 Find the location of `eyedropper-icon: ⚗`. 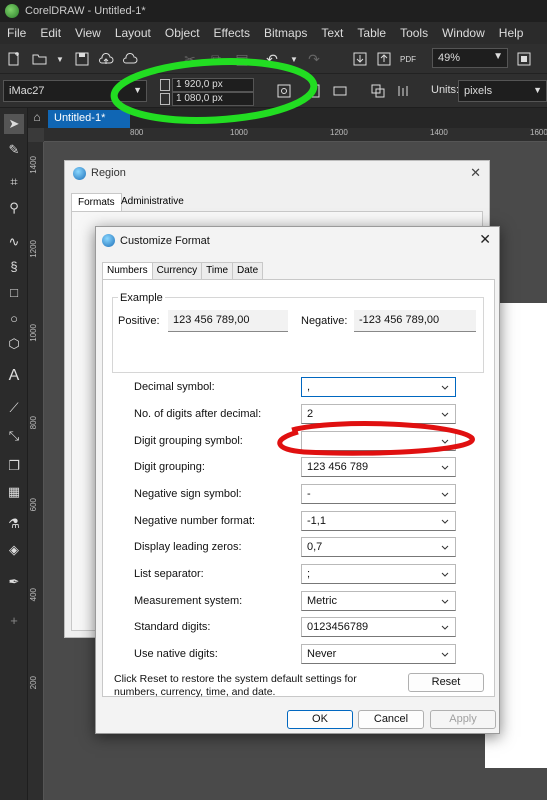

eyedropper-icon: ⚗ is located at coordinates (14, 524).